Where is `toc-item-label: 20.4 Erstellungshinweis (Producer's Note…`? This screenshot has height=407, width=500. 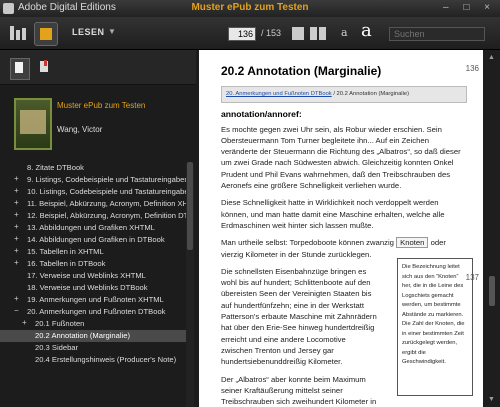 toc-item-label: 20.4 Erstellungshinweis (Producer's Note… is located at coordinates (106, 359).